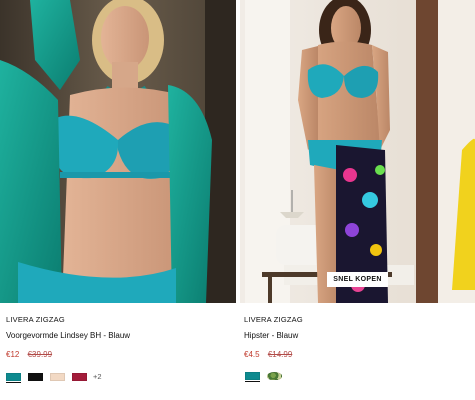 This screenshot has width=475, height=400. Describe the element at coordinates (40, 354) in the screenshot. I see `original-price: €39.99` at that location.